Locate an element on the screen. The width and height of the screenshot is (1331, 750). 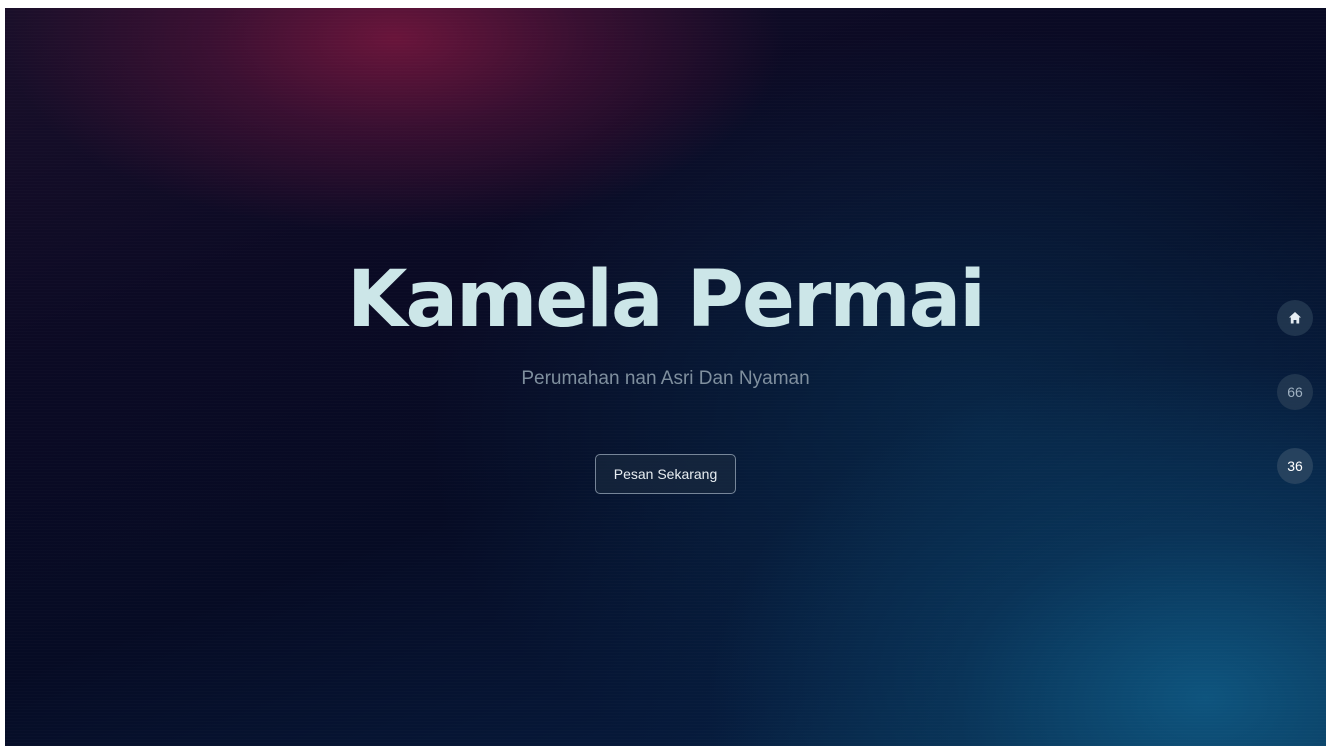
nav-home-button is located at coordinates (1295, 318).